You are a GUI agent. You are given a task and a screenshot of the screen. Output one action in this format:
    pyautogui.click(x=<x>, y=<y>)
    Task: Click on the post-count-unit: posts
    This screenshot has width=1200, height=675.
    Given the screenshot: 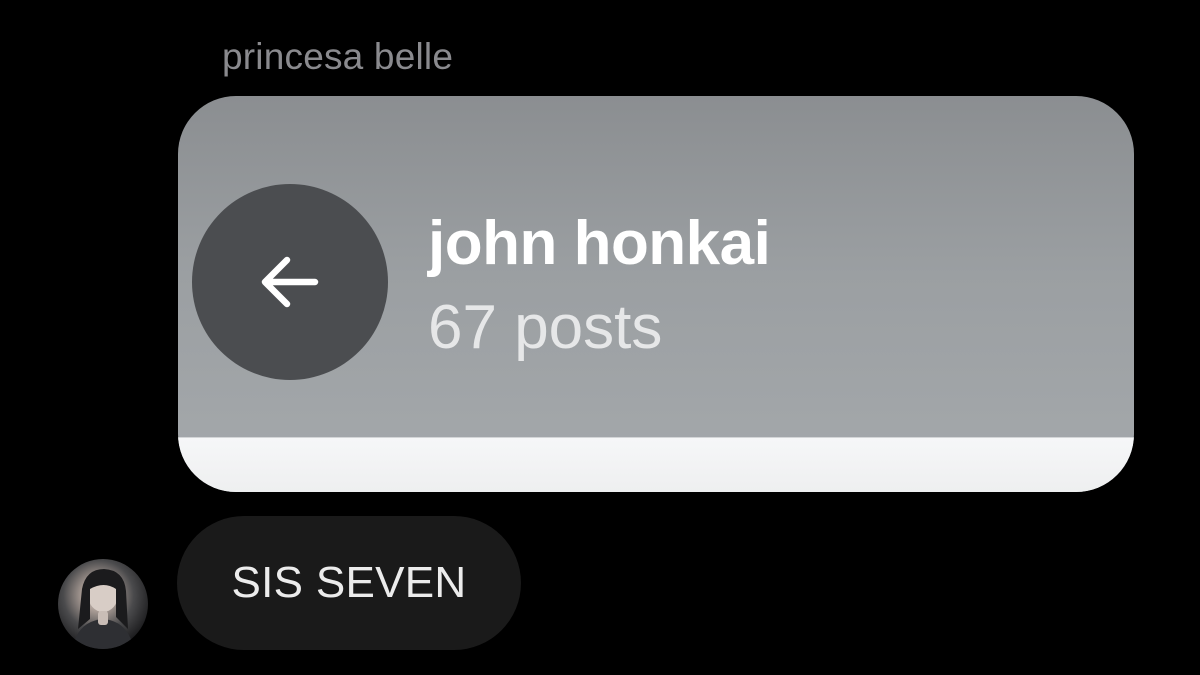 What is the action you would take?
    pyautogui.click(x=588, y=327)
    